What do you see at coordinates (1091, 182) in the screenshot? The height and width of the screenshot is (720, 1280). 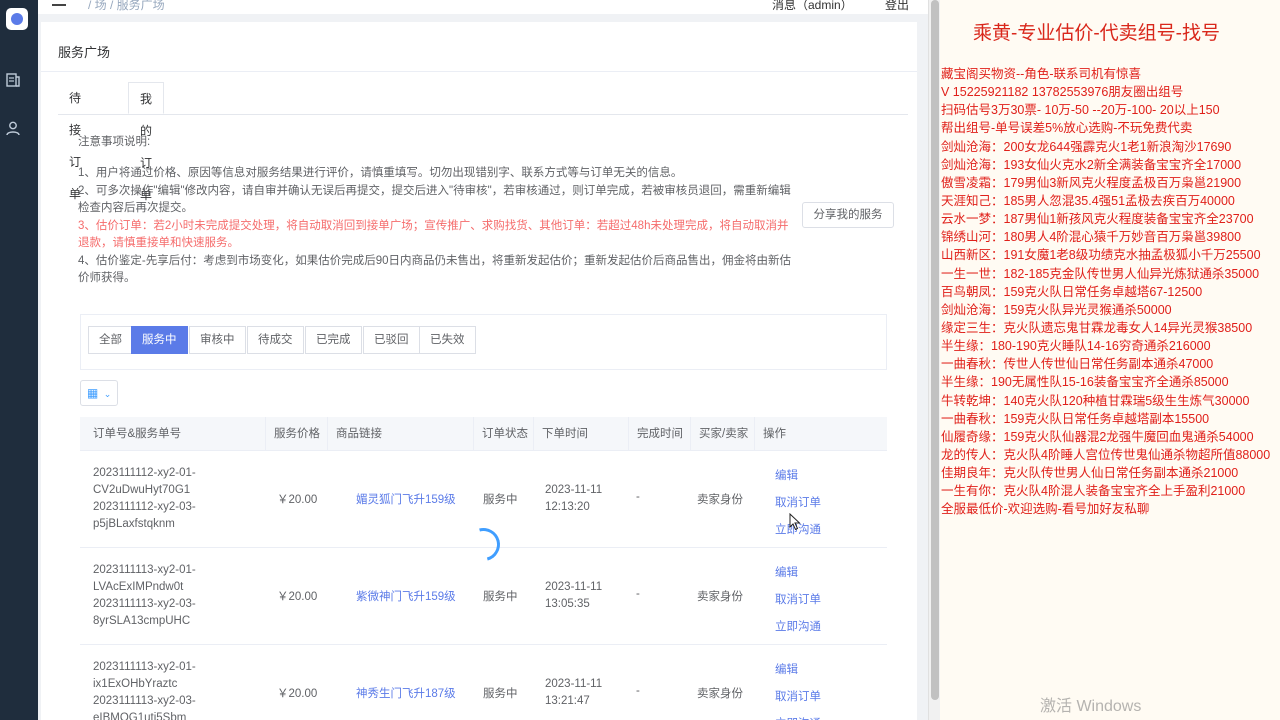 I see `overlay-line: 傲雪凌霜：179男仙3新风克火程度孟极百万枭邕21900` at bounding box center [1091, 182].